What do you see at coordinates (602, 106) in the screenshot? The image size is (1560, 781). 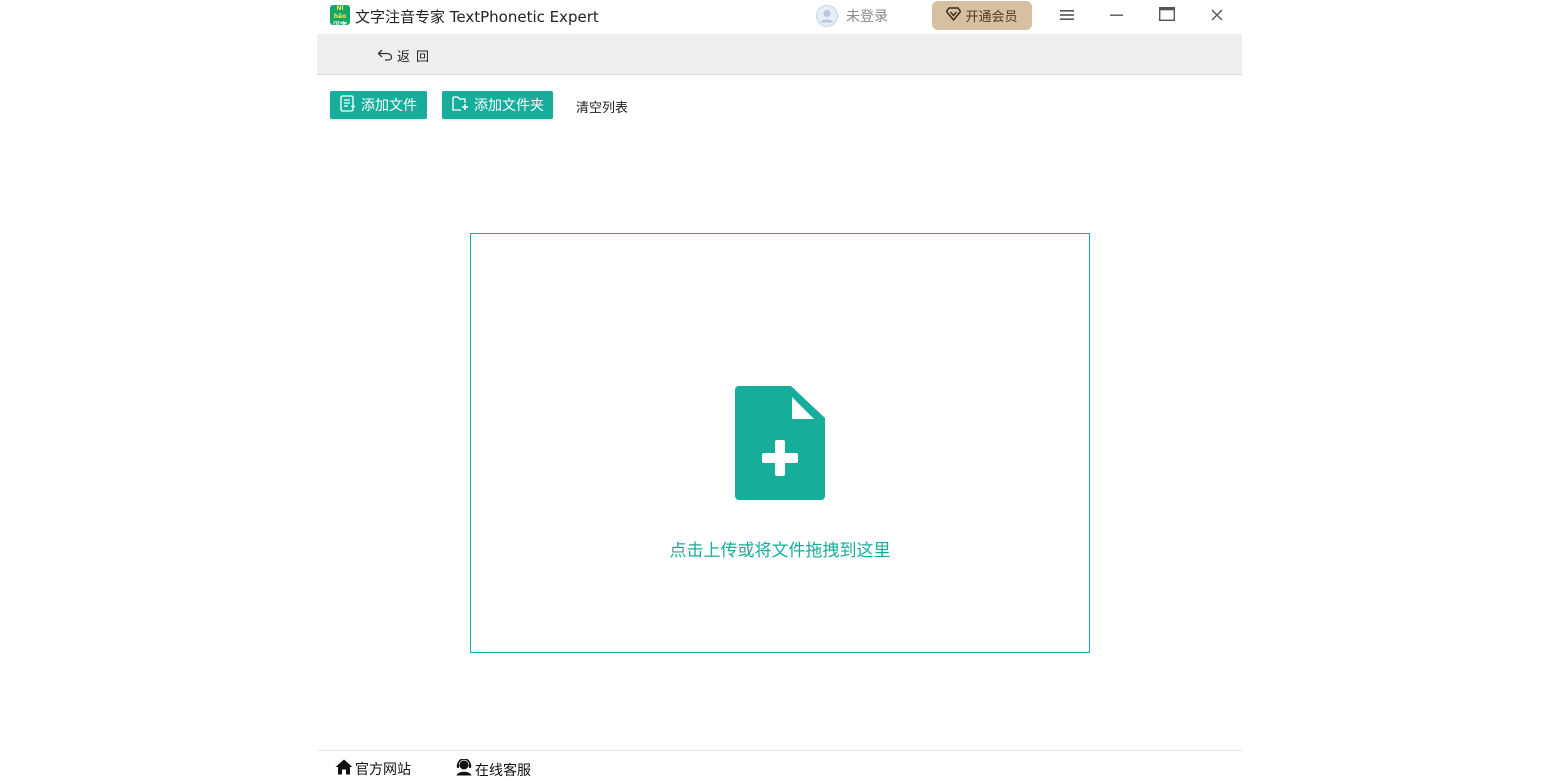 I see `clear-list-button: 清空列表` at bounding box center [602, 106].